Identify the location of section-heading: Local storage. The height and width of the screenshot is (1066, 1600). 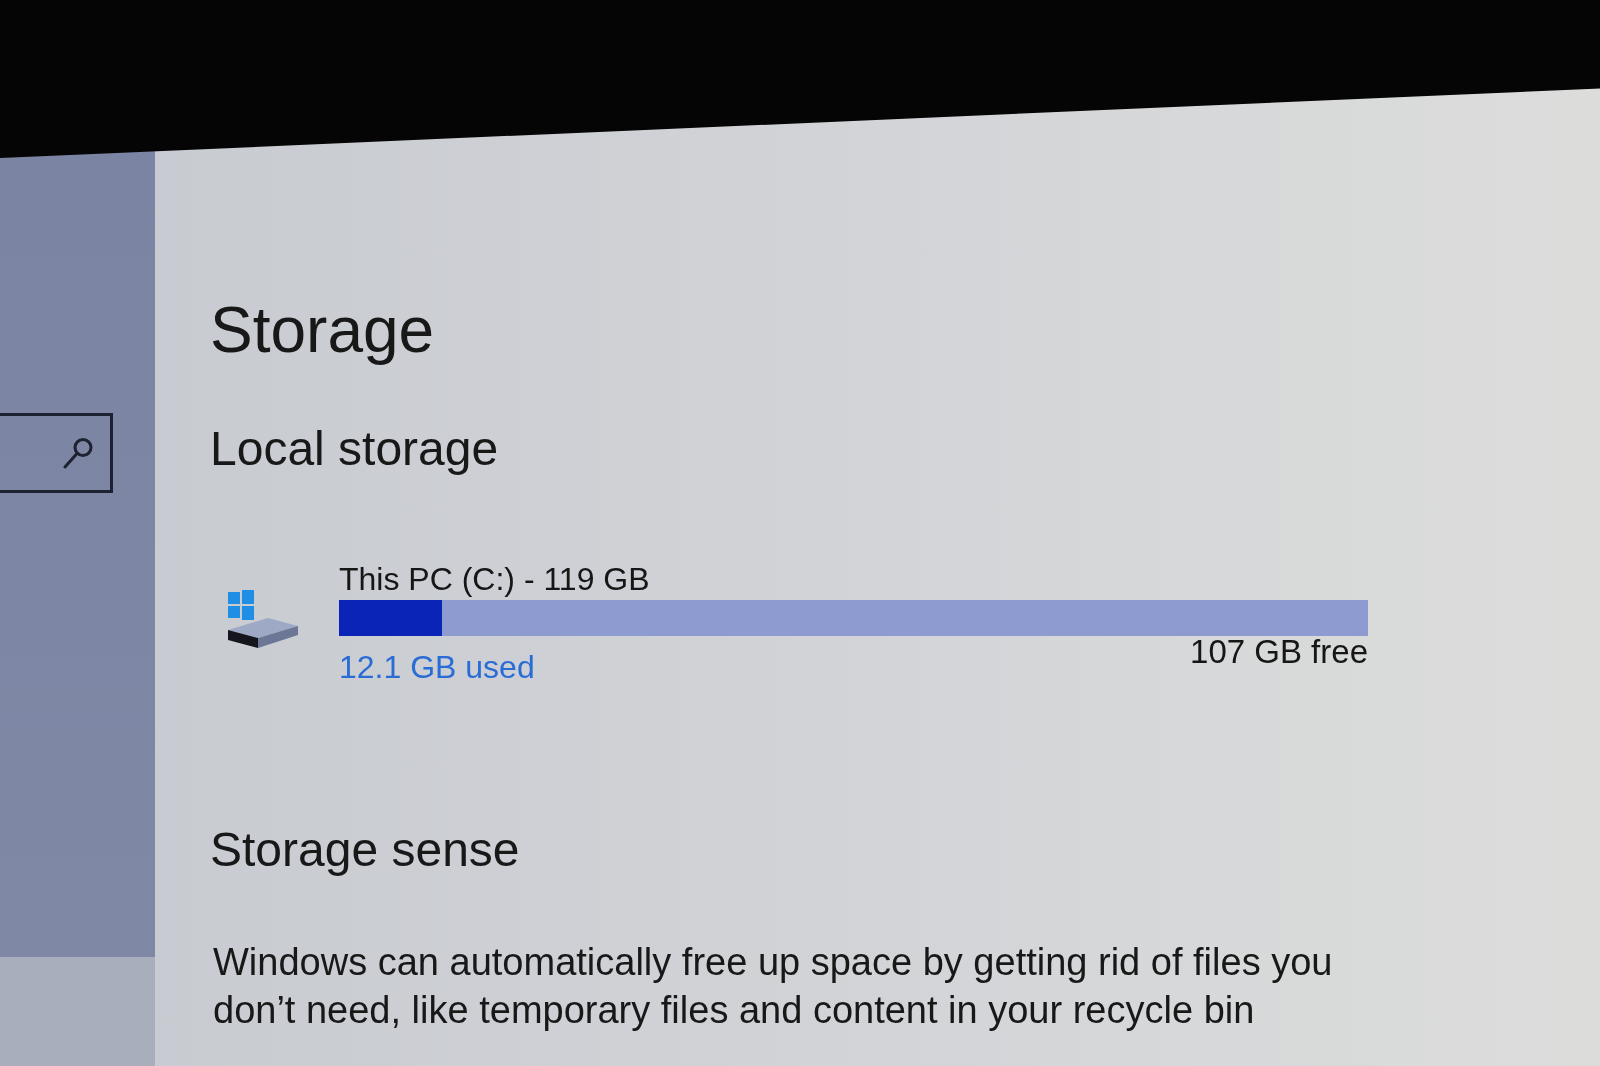
(354, 449).